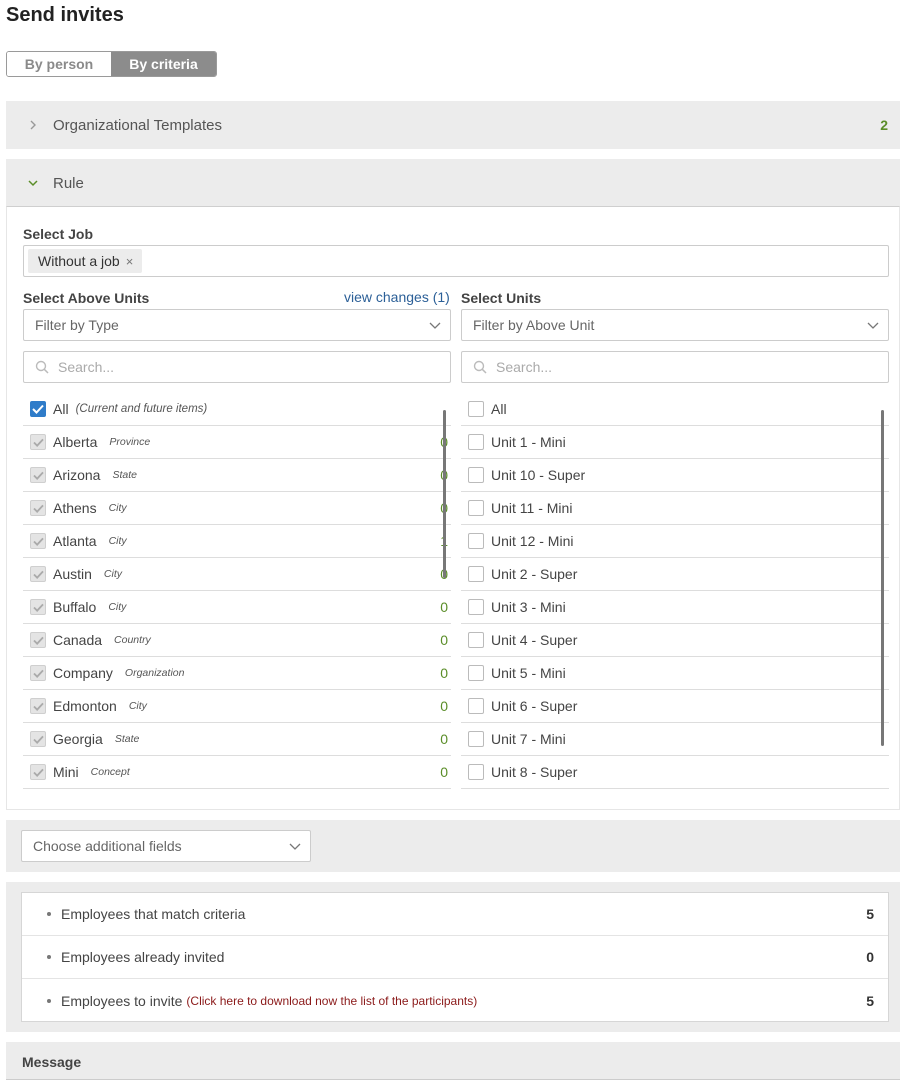  I want to click on units-scrollbar, so click(882, 578).